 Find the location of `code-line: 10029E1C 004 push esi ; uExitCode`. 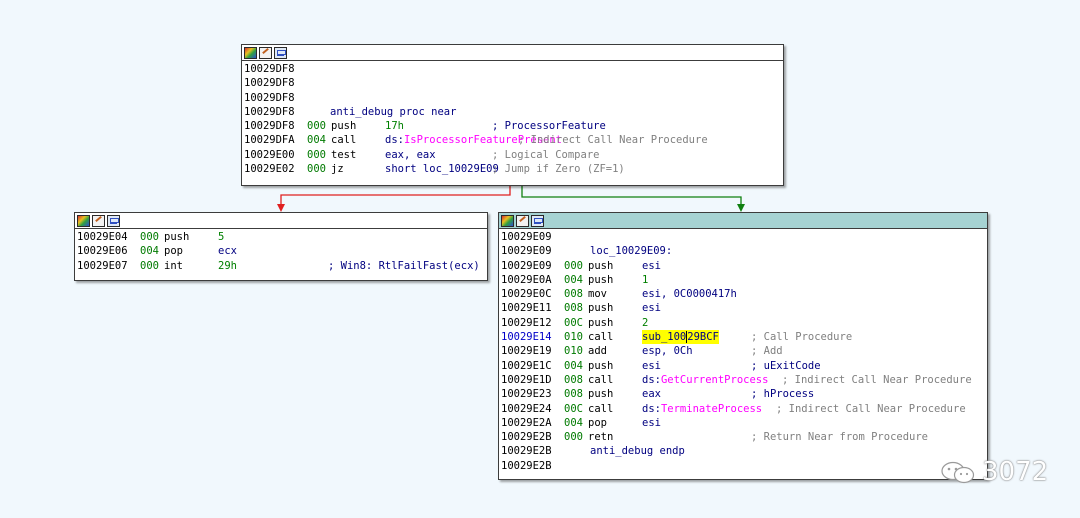

code-line: 10029E1C 004 push esi ; uExitCode is located at coordinates (744, 366).